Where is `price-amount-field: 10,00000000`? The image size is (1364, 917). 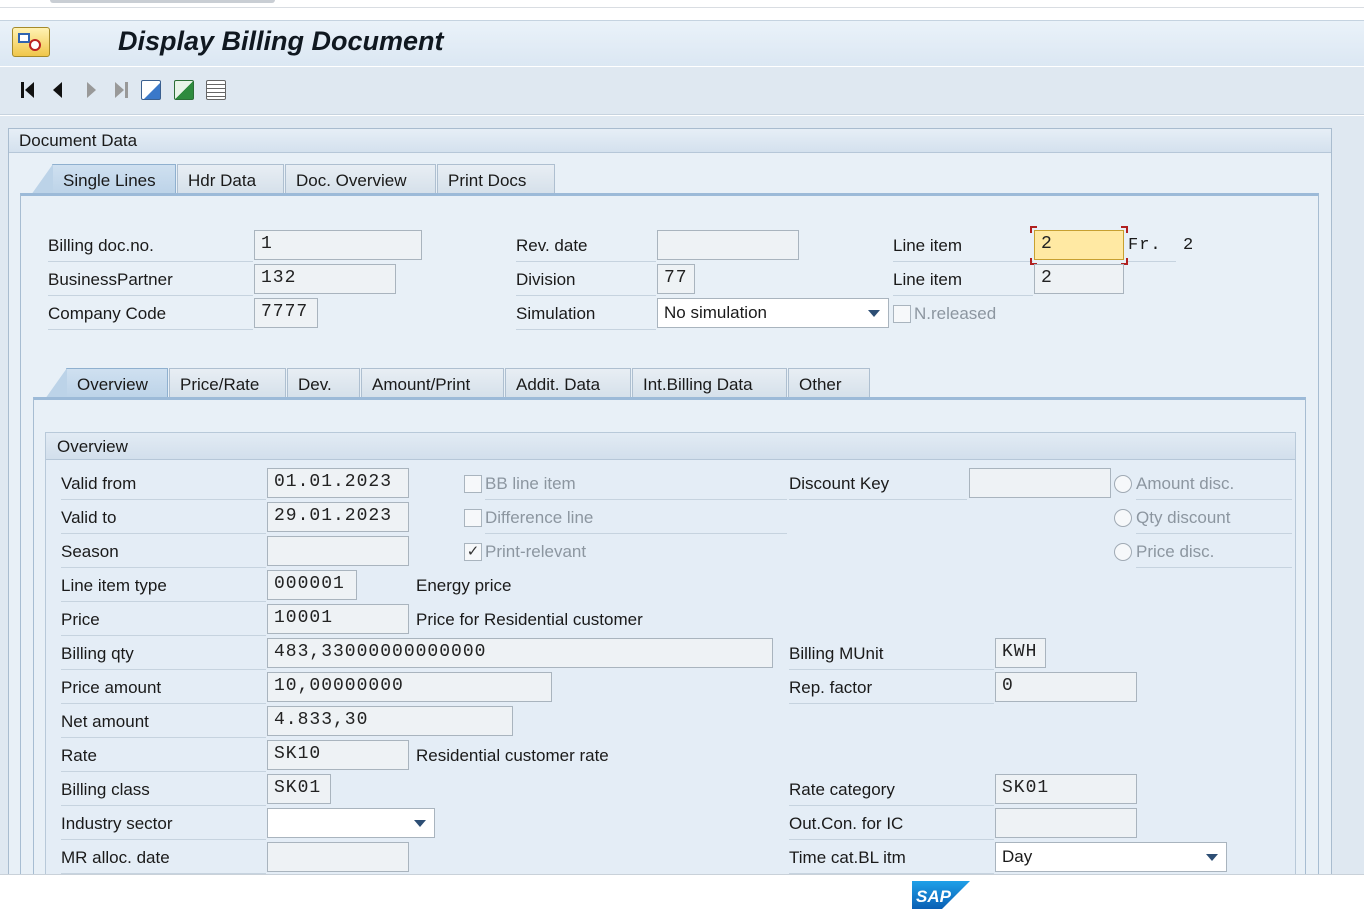 price-amount-field: 10,00000000 is located at coordinates (409, 687).